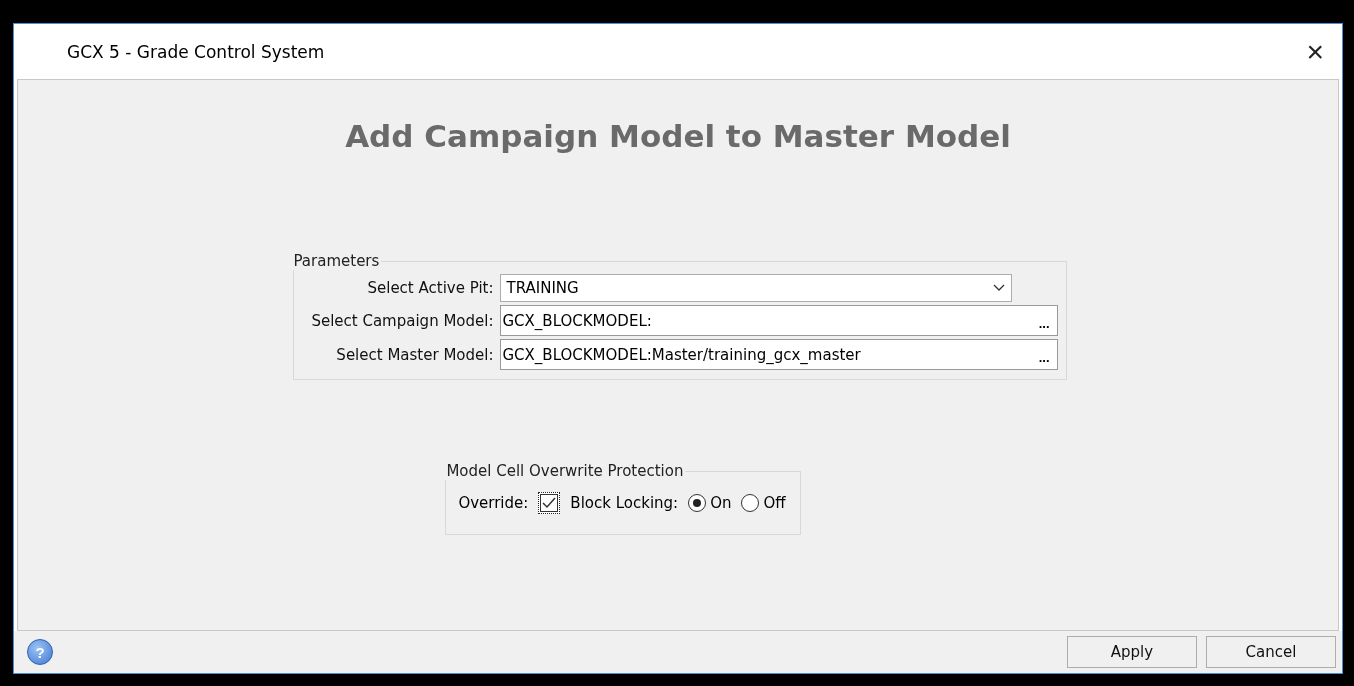  Describe the element at coordinates (624, 503) in the screenshot. I see `block-locking-label: Block Locking:` at that location.